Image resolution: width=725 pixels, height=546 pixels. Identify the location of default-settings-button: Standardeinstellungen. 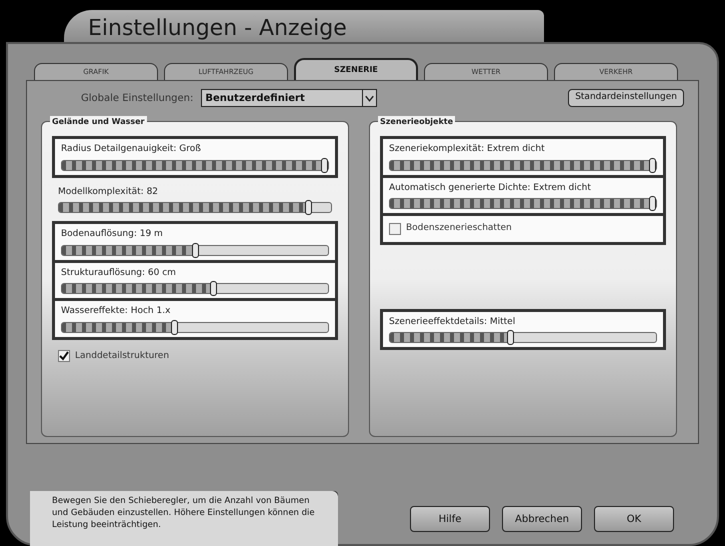
(626, 98).